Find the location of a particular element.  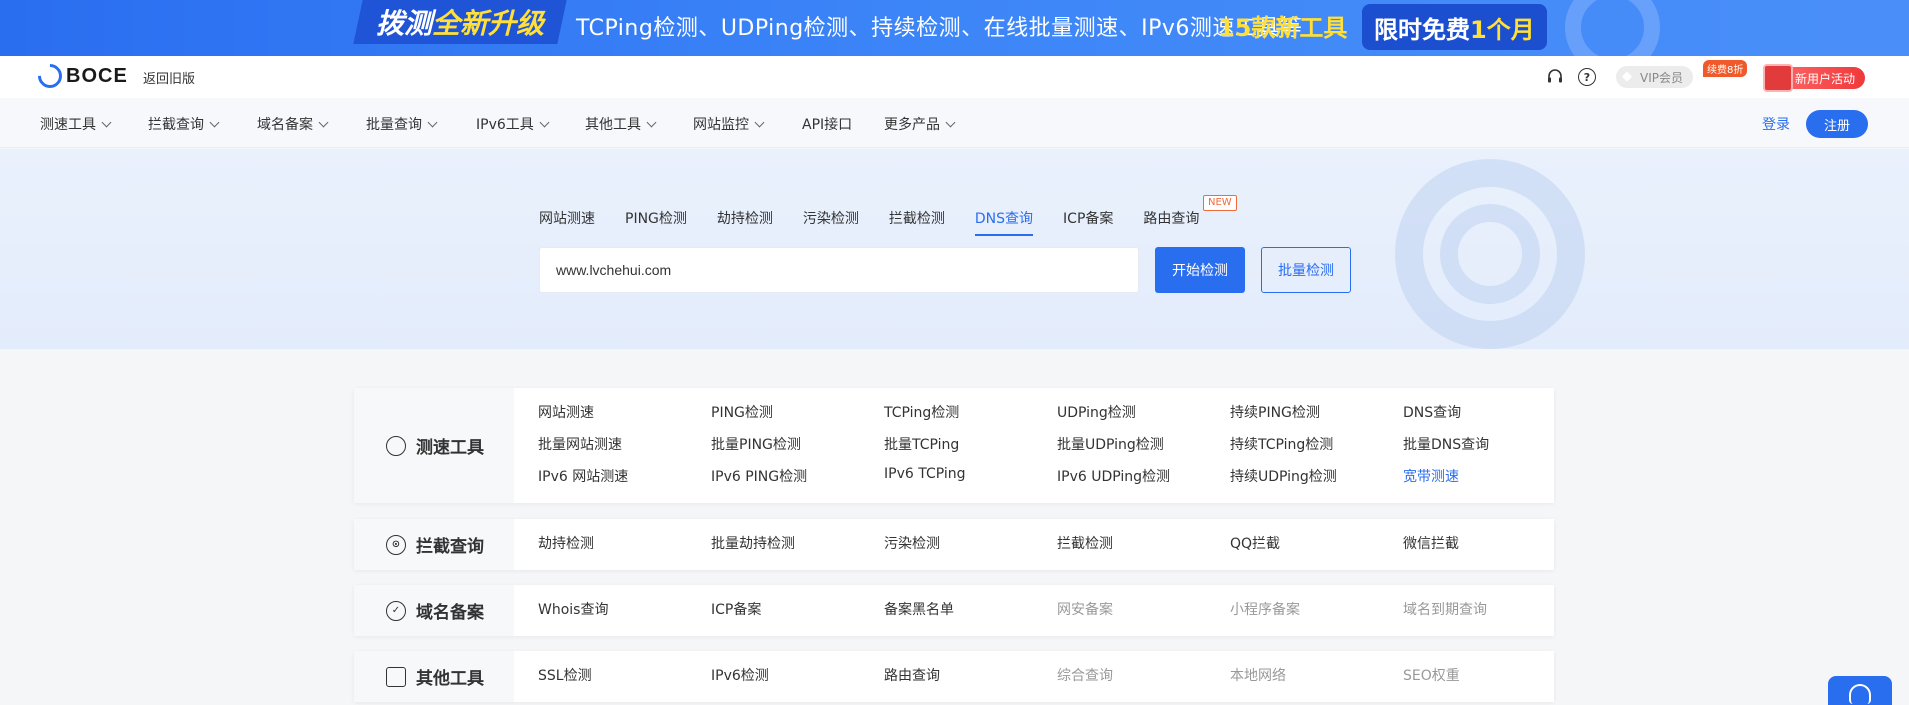

tool-link: 微信拦截 is located at coordinates (1431, 543).